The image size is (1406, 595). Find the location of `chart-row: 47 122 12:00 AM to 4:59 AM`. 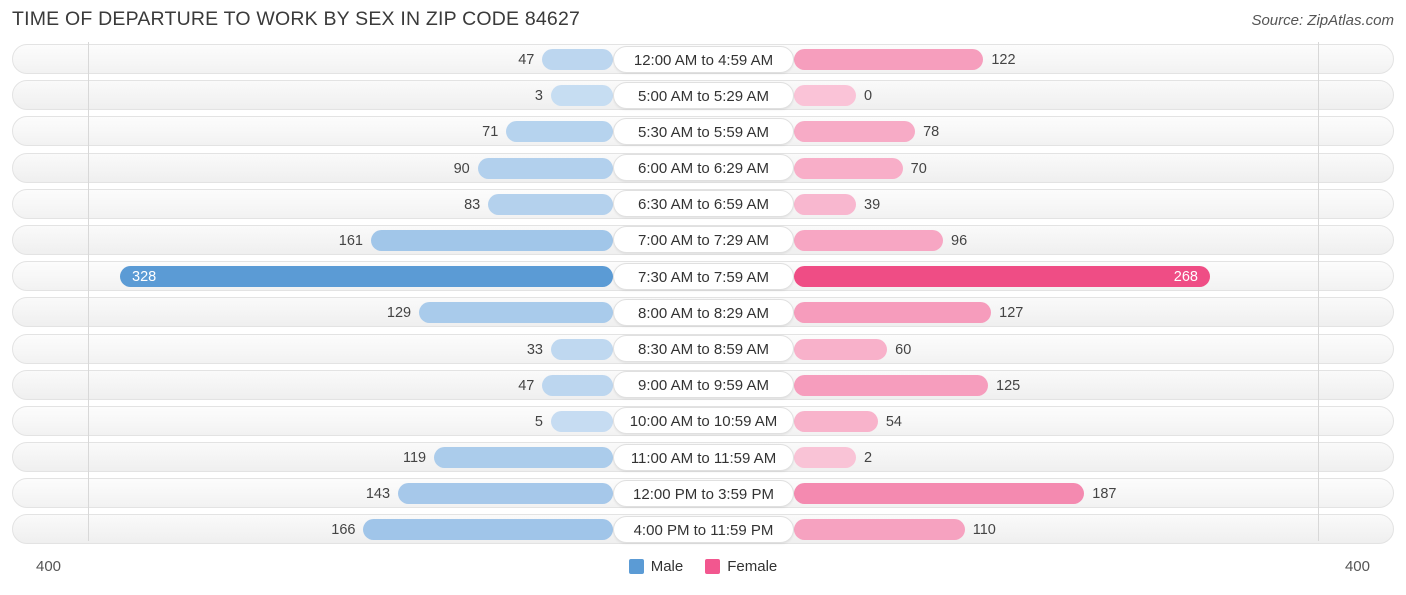

chart-row: 47 122 12:00 AM to 4:59 AM is located at coordinates (703, 60).